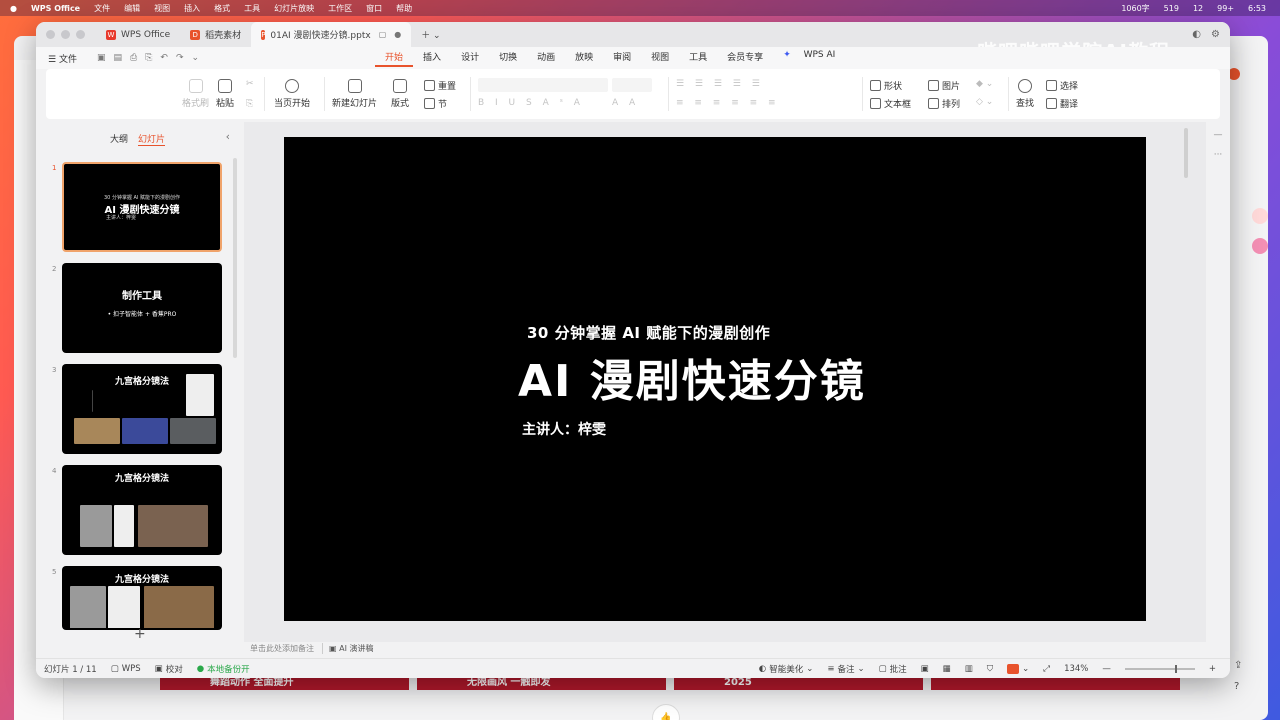 The width and height of the screenshot is (1280, 720). Describe the element at coordinates (546, 58) in the screenshot. I see `tab-animations: 动画` at that location.